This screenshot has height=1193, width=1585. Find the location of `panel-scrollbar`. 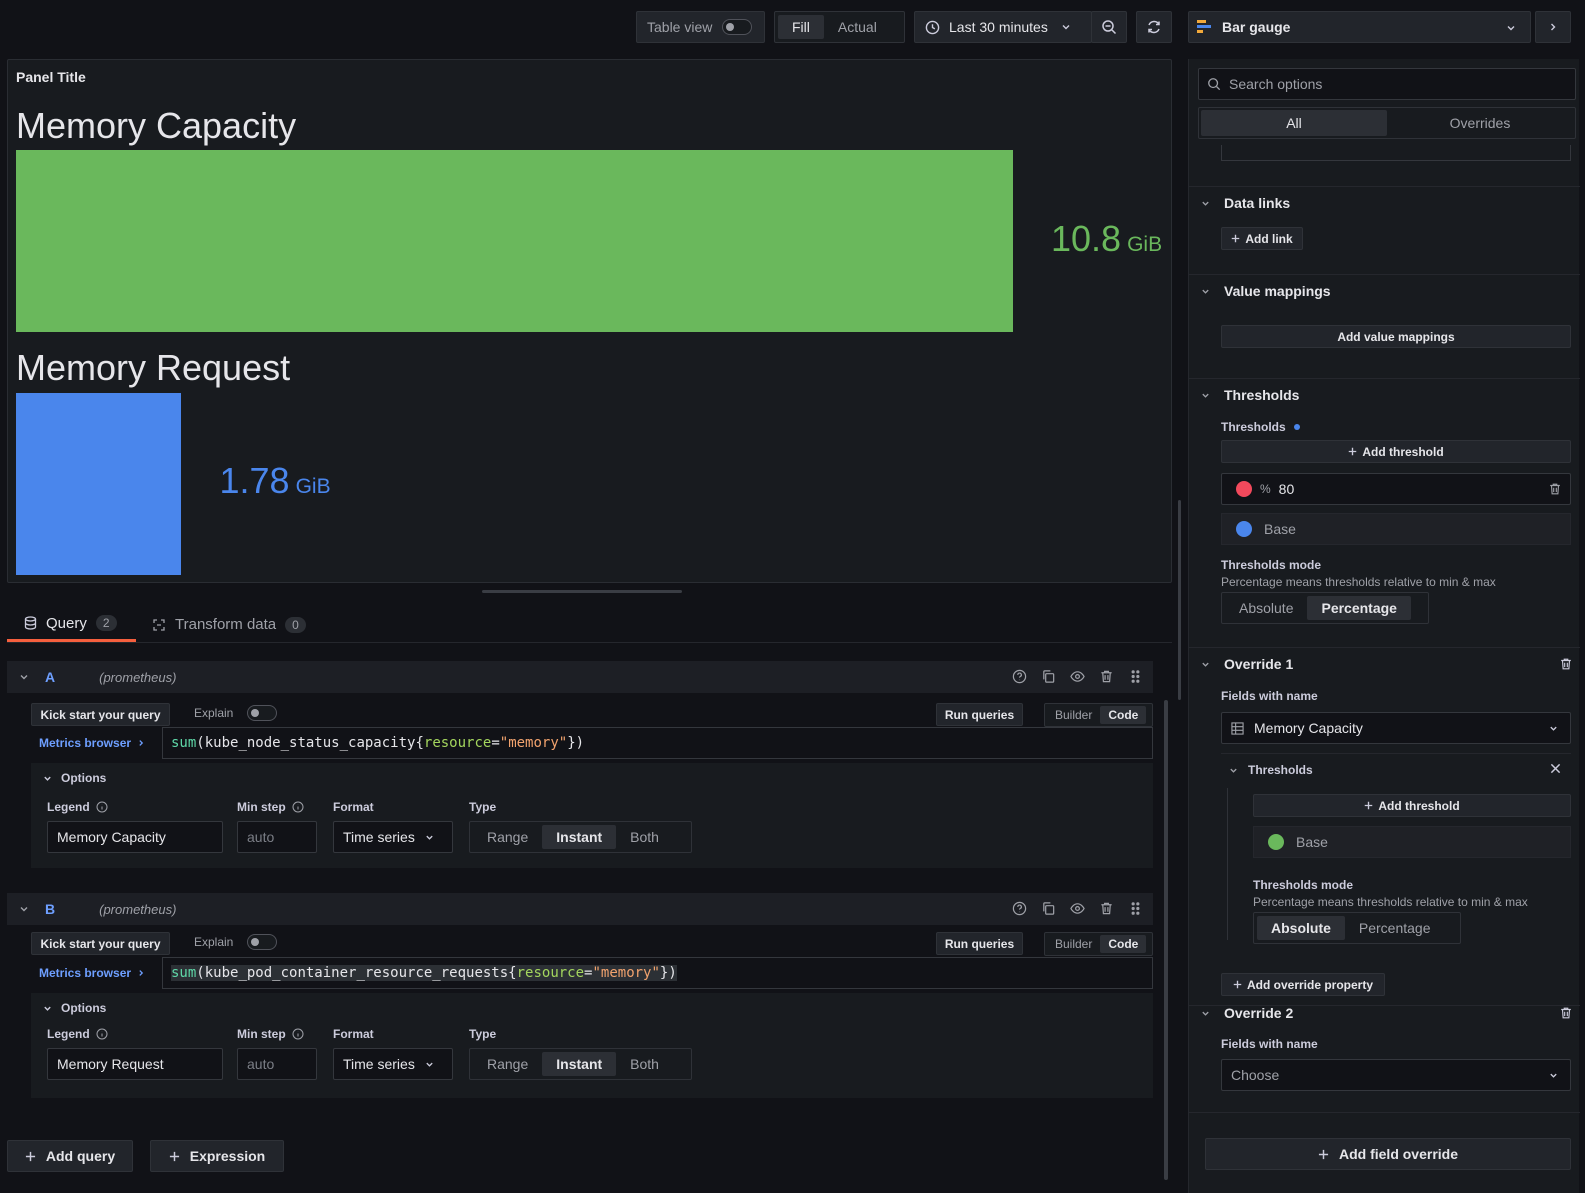

panel-scrollbar is located at coordinates (1179, 600).